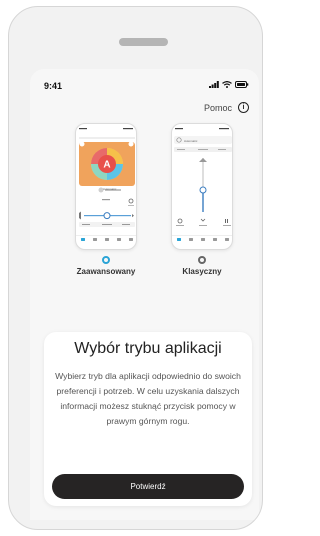  I want to click on help-label: Pomoc, so click(217, 107).